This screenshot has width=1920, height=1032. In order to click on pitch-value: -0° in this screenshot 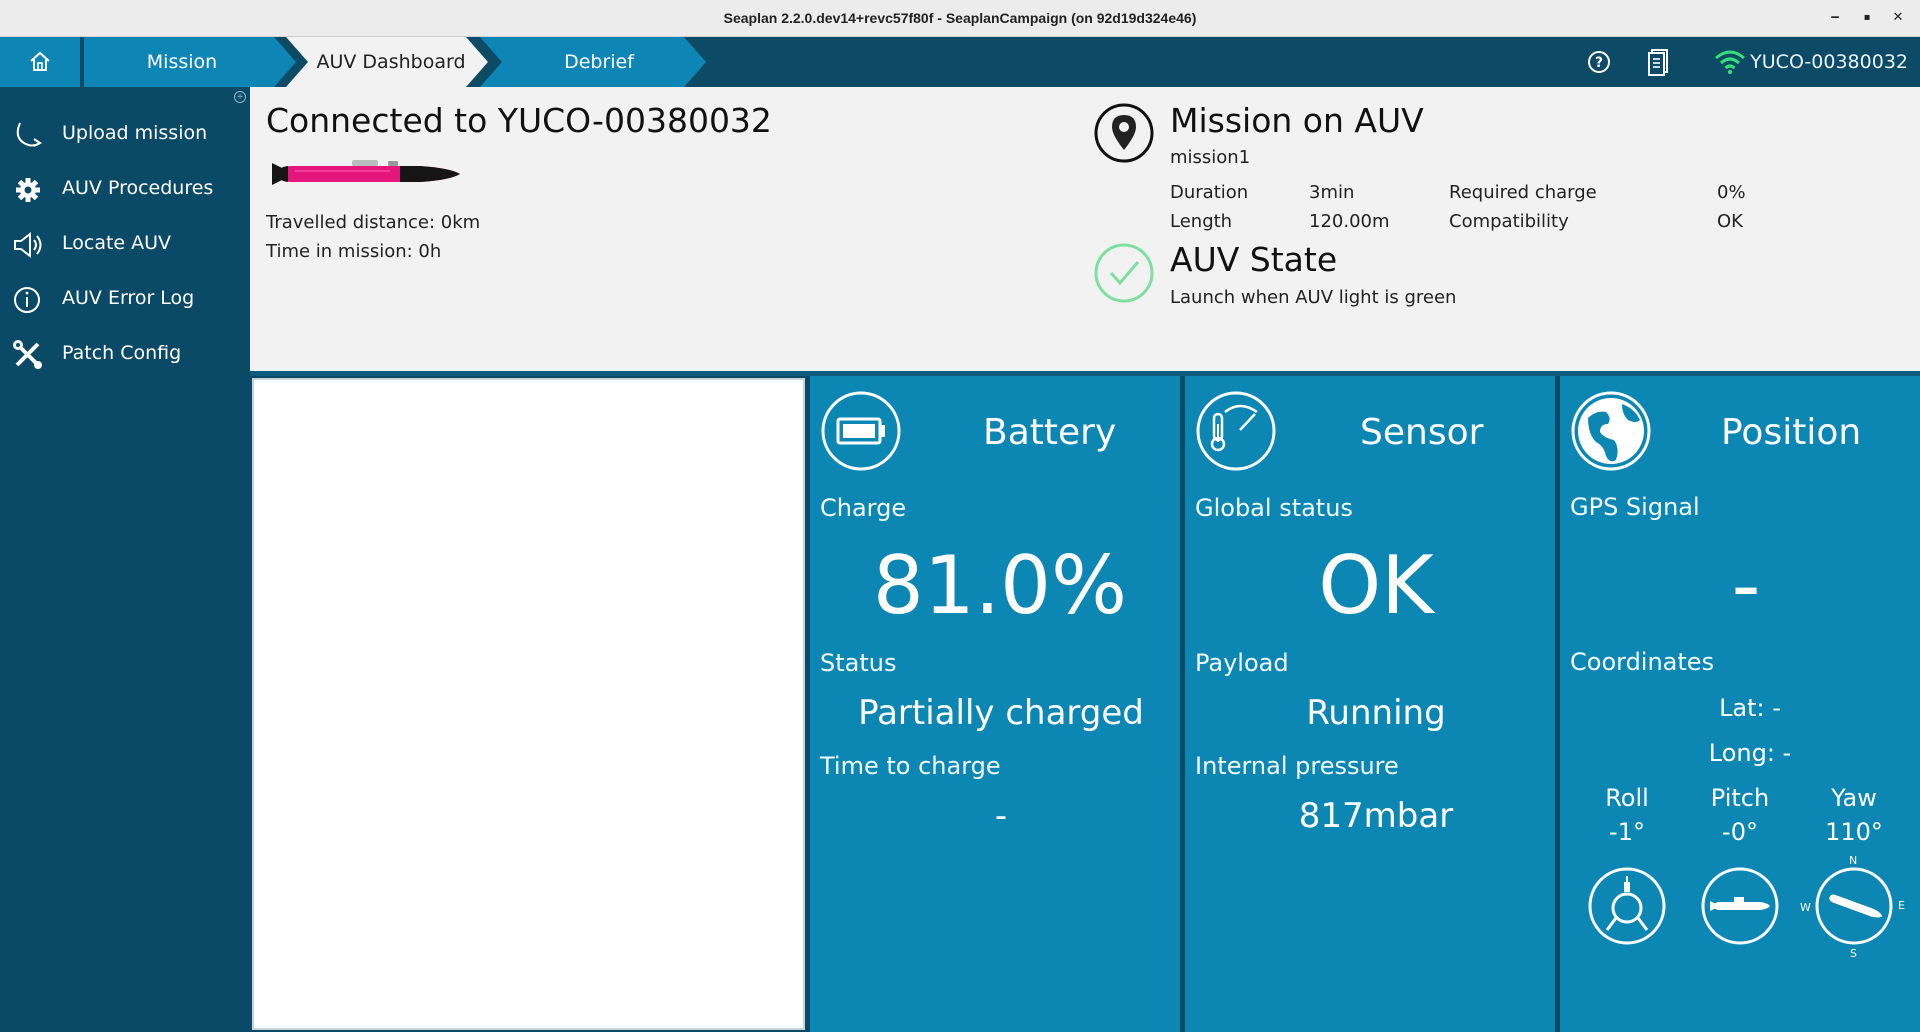, I will do `click(1740, 832)`.